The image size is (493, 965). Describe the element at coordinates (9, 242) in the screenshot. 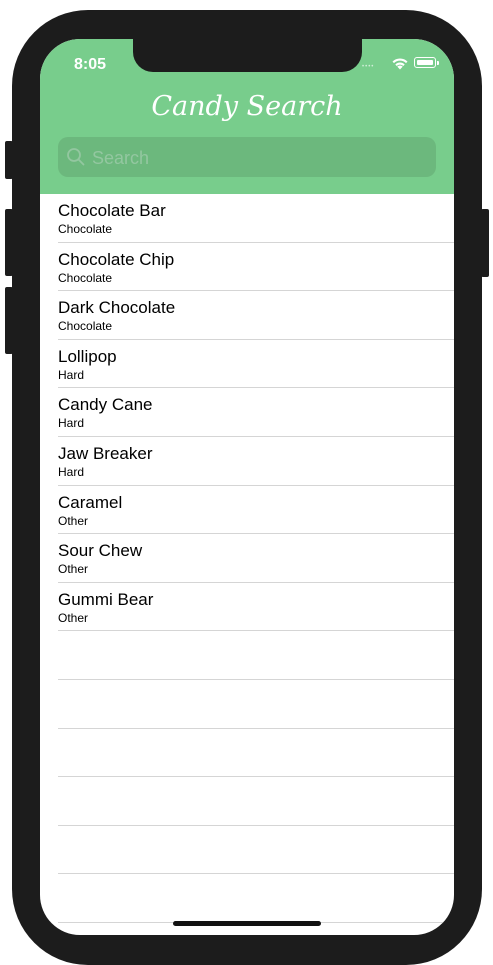

I see `volume-up-button` at that location.